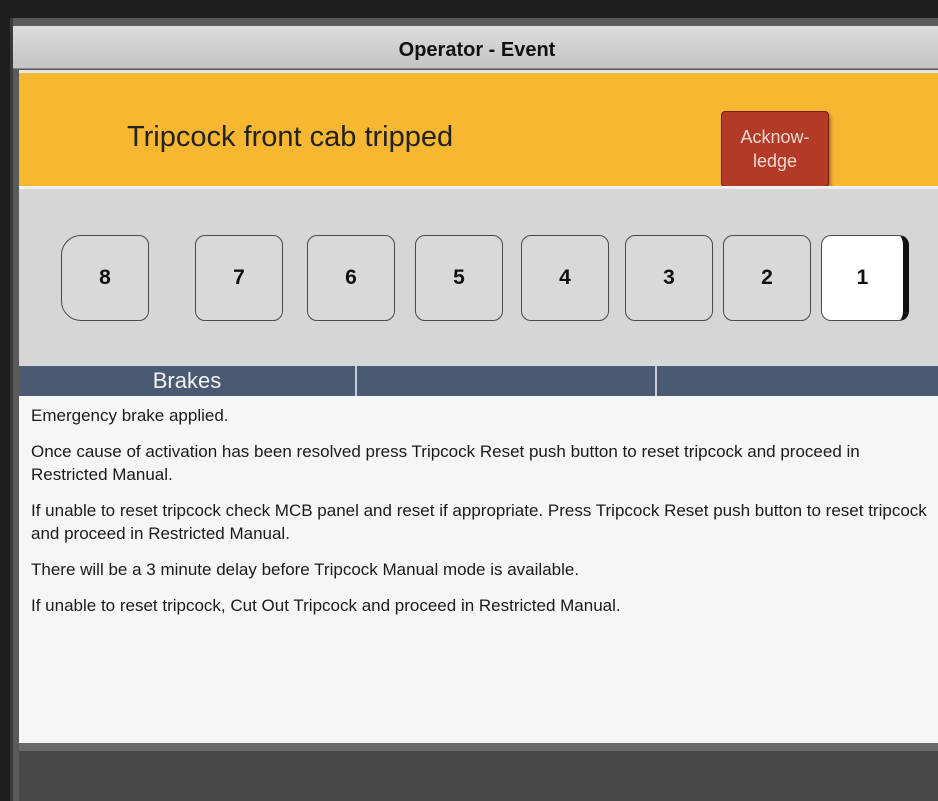 This screenshot has width=938, height=801. What do you see at coordinates (290, 137) in the screenshot?
I see `event-message: Tripcock front cab tripped` at bounding box center [290, 137].